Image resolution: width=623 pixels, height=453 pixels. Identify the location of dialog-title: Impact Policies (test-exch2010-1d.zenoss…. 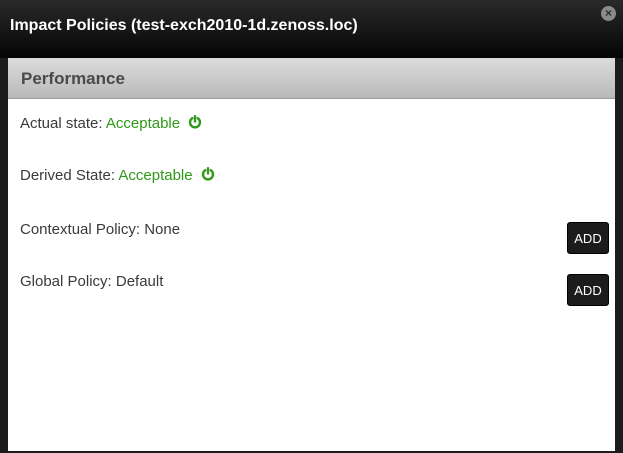
(184, 25).